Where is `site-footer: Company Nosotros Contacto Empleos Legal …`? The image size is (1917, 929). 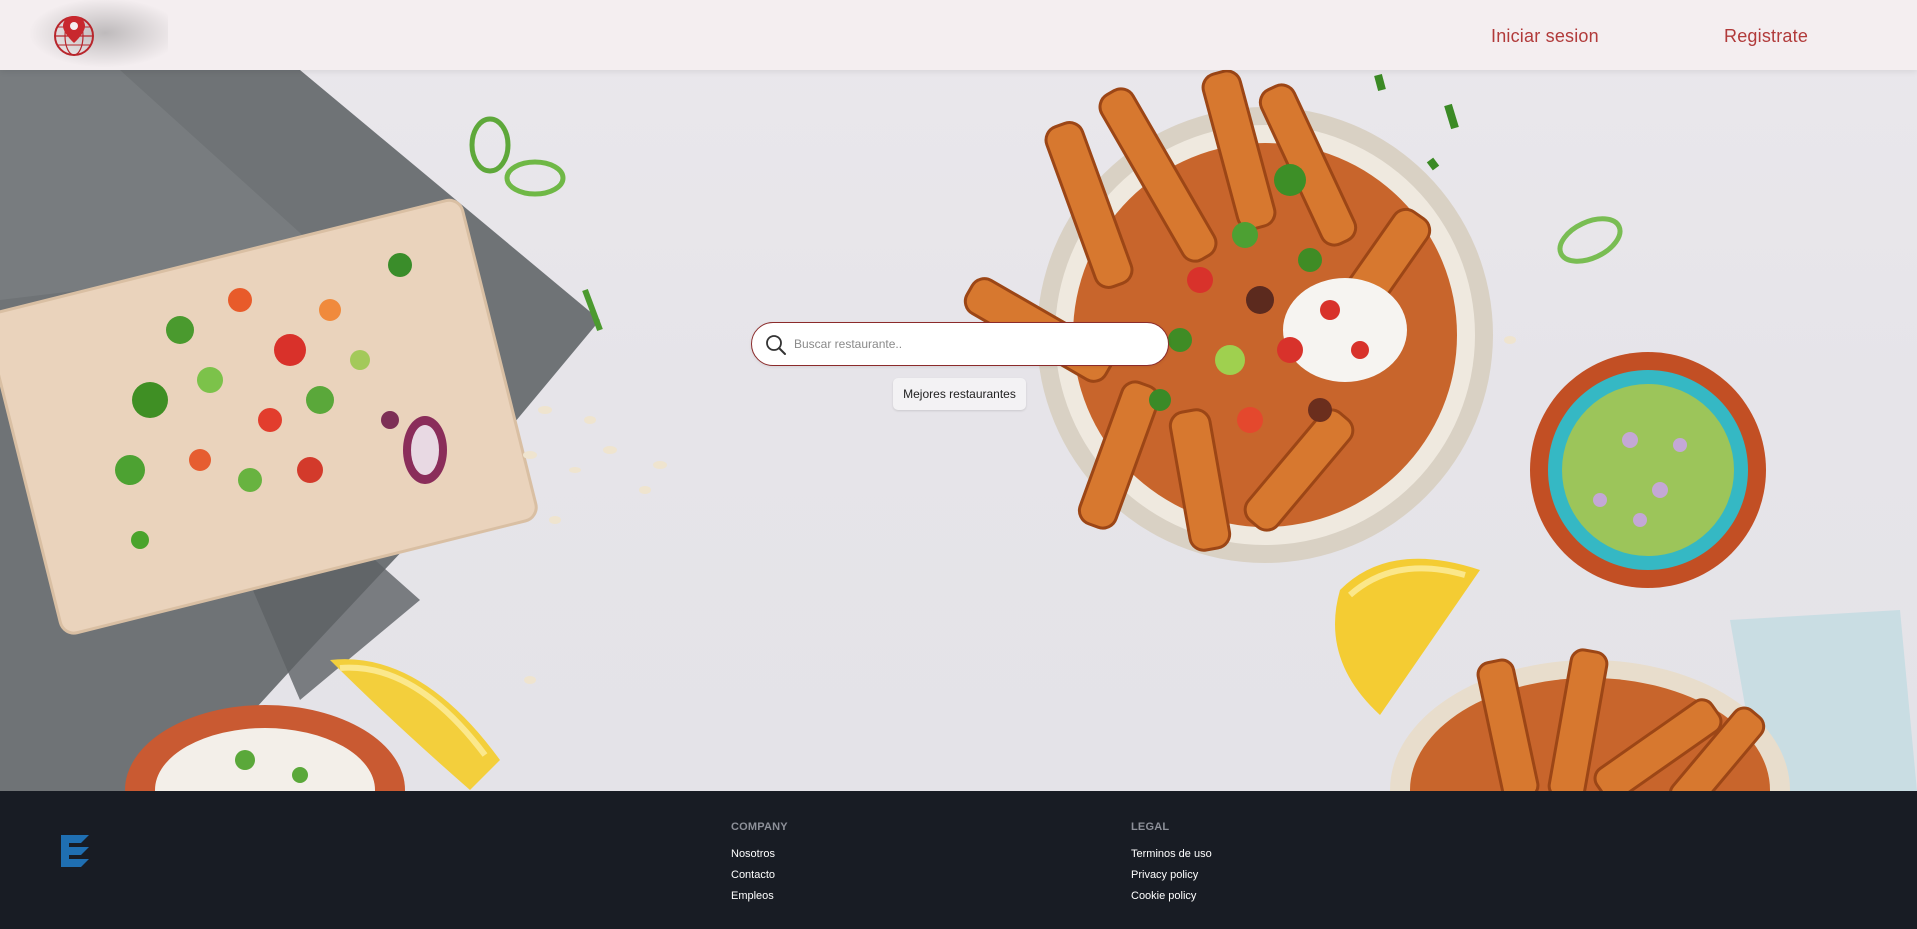 site-footer: Company Nosotros Contacto Empleos Legal … is located at coordinates (958, 860).